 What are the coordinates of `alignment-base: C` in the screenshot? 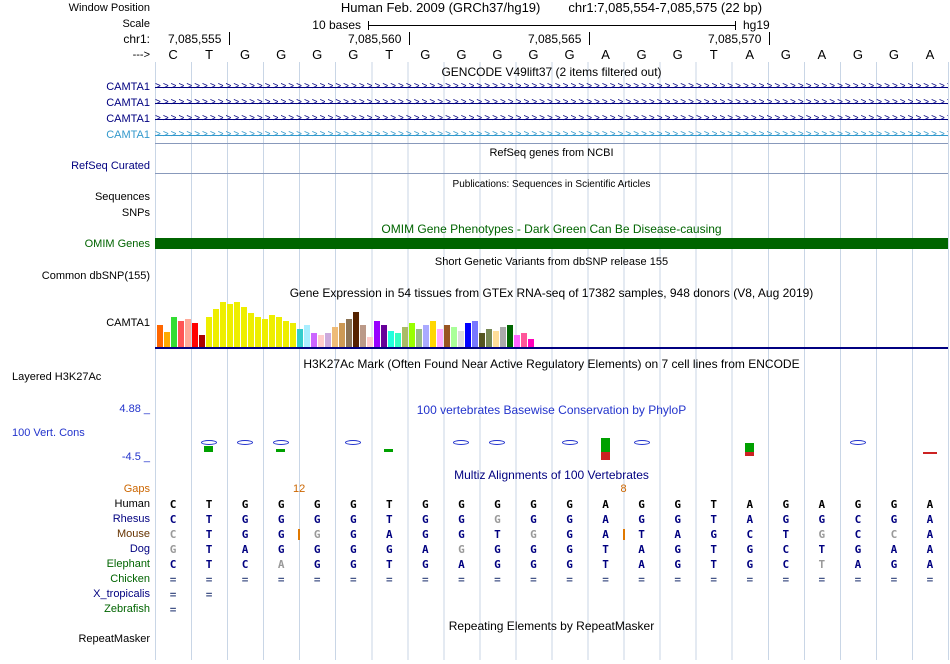 It's located at (173, 564).